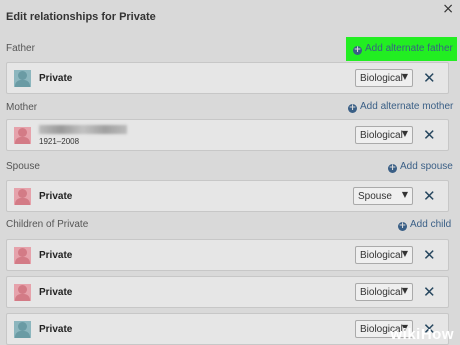  I want to click on mother-card: 1921–2008 Biological ▼ ✕, so click(227, 135).